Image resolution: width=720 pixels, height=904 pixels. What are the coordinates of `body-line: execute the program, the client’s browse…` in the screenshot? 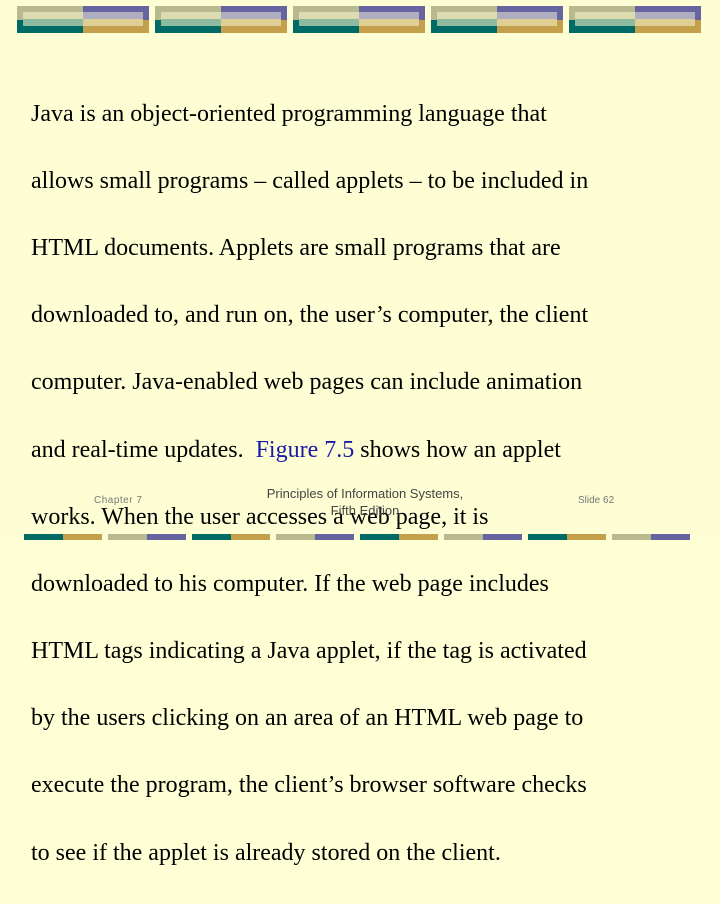 It's located at (309, 785).